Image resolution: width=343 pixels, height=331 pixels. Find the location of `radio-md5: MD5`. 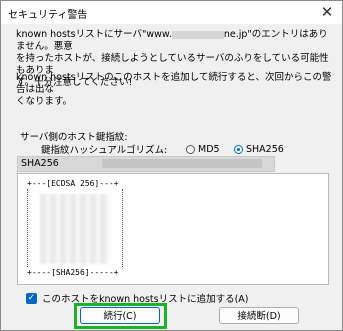

radio-md5: MD5 is located at coordinates (203, 149).